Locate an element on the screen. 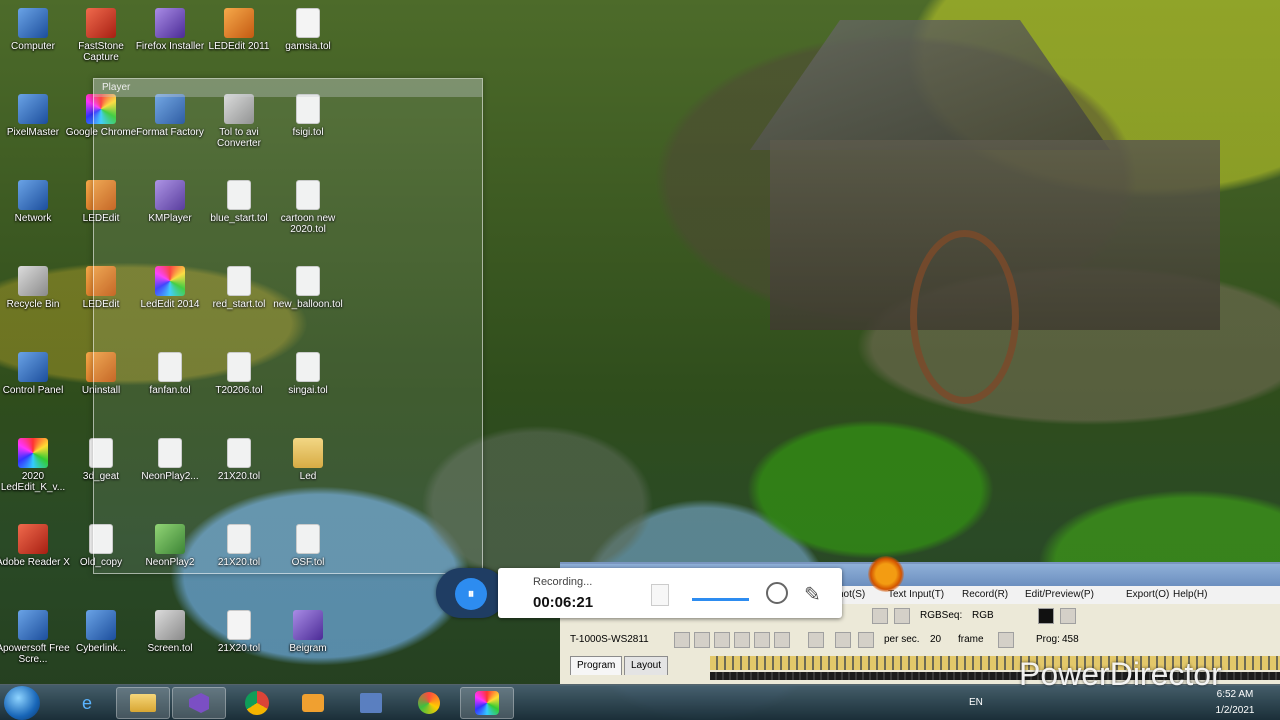  pixelmaster-icon is located at coordinates (33, 109).